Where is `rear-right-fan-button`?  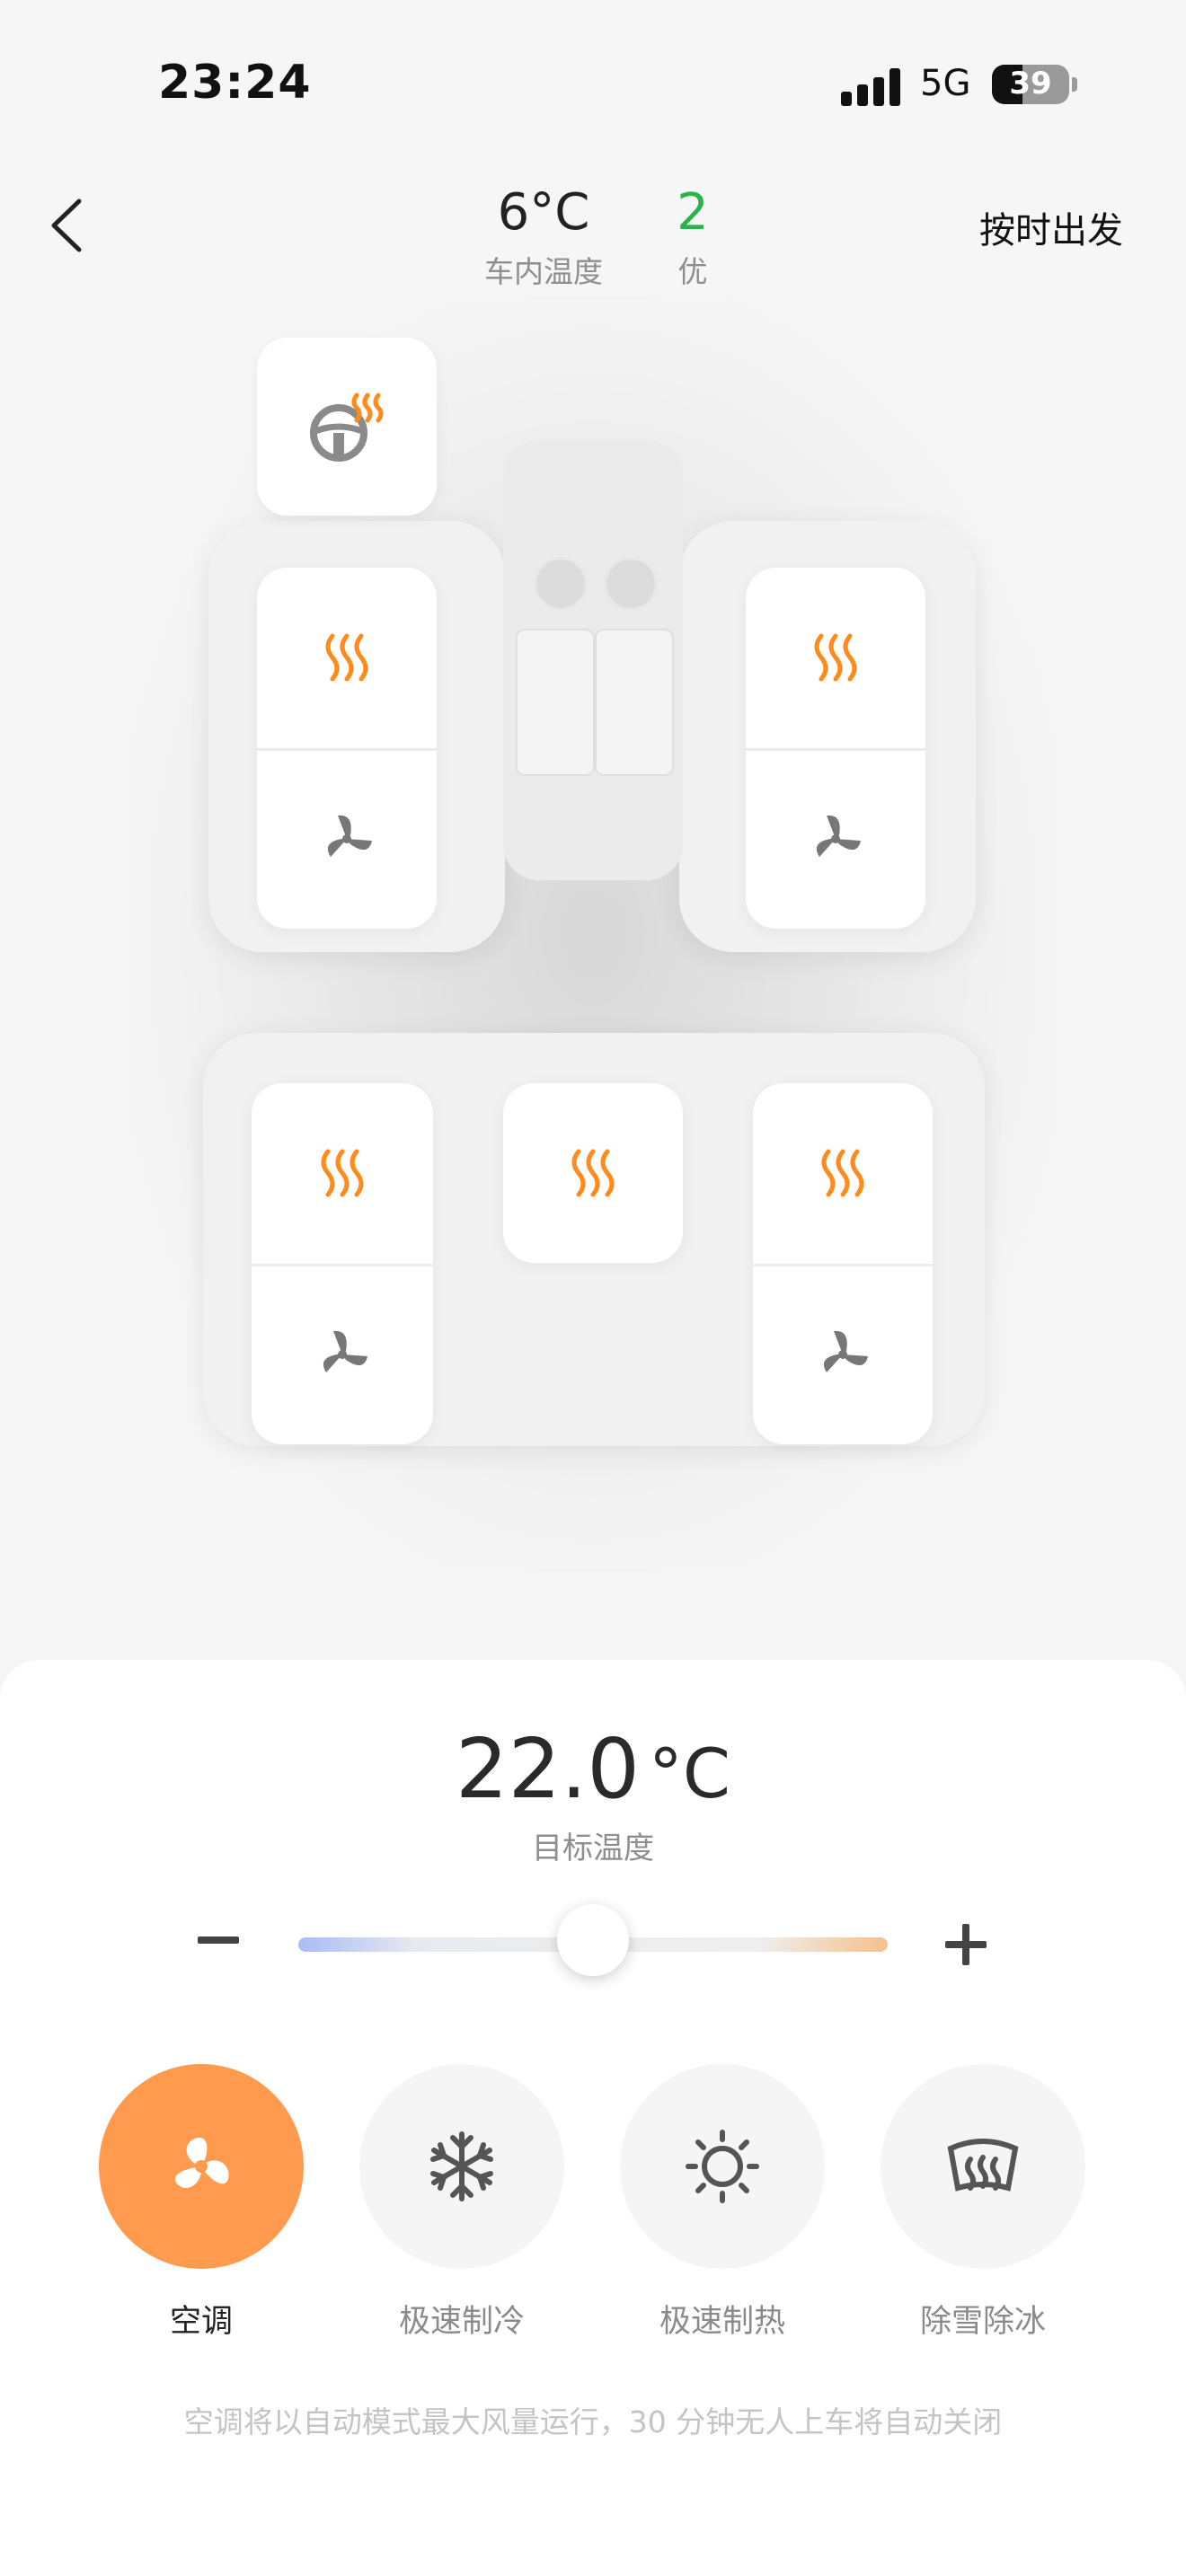
rear-right-fan-button is located at coordinates (843, 1354).